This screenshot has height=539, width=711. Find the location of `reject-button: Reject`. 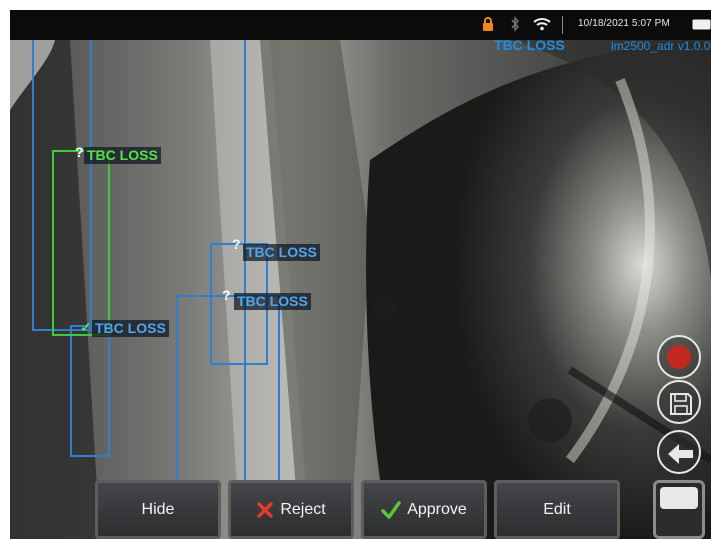

reject-button: Reject is located at coordinates (291, 509).